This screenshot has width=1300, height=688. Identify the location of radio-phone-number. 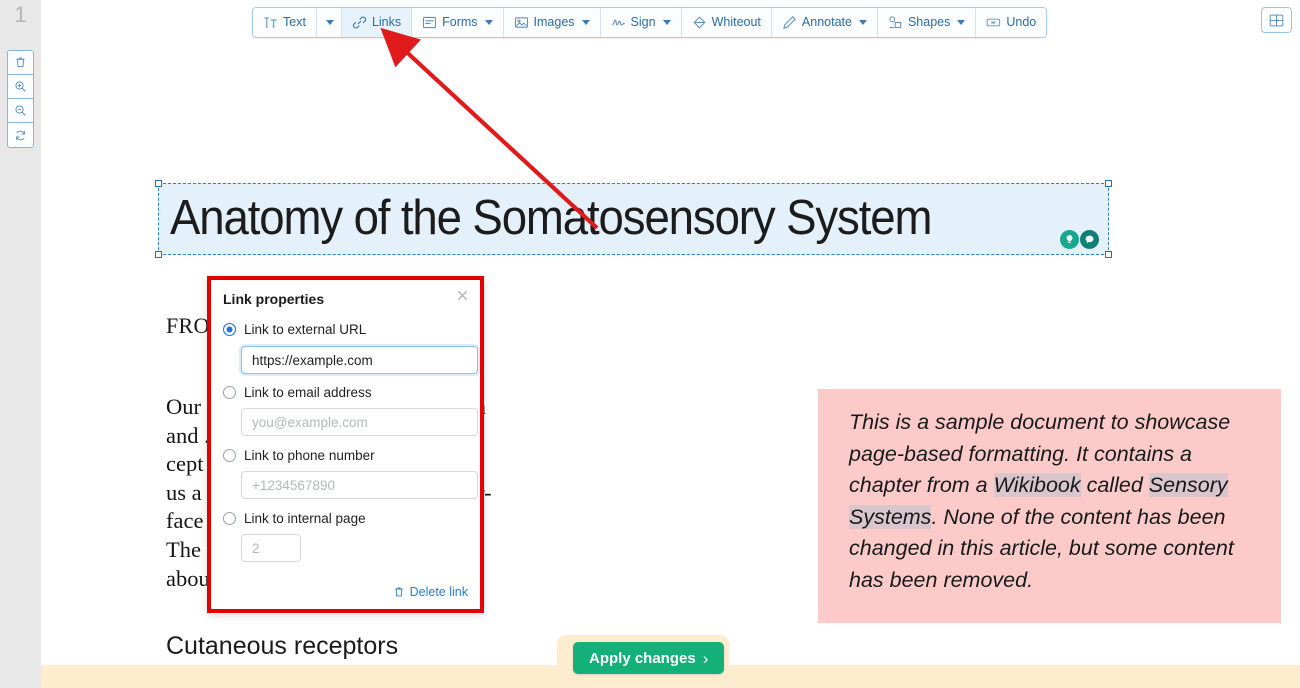
(229, 455).